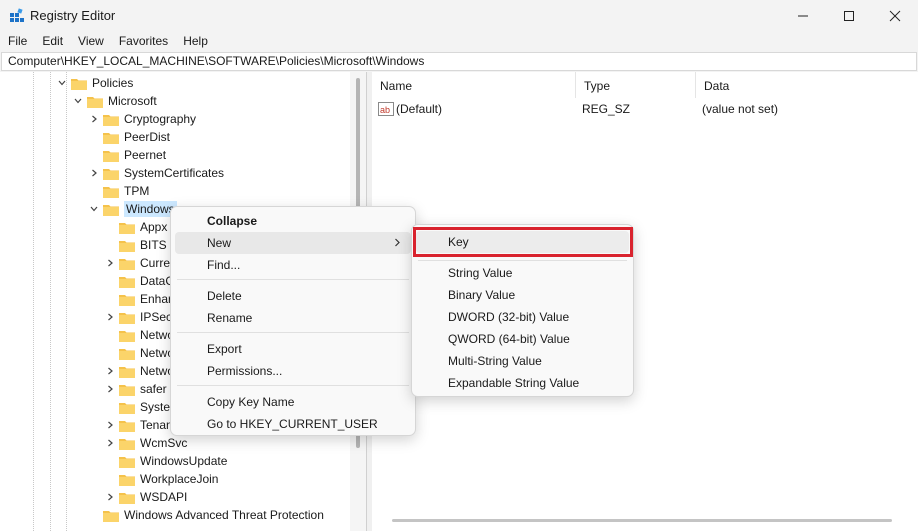 This screenshot has height=531, width=918. I want to click on maximize-icon, so click(849, 16).